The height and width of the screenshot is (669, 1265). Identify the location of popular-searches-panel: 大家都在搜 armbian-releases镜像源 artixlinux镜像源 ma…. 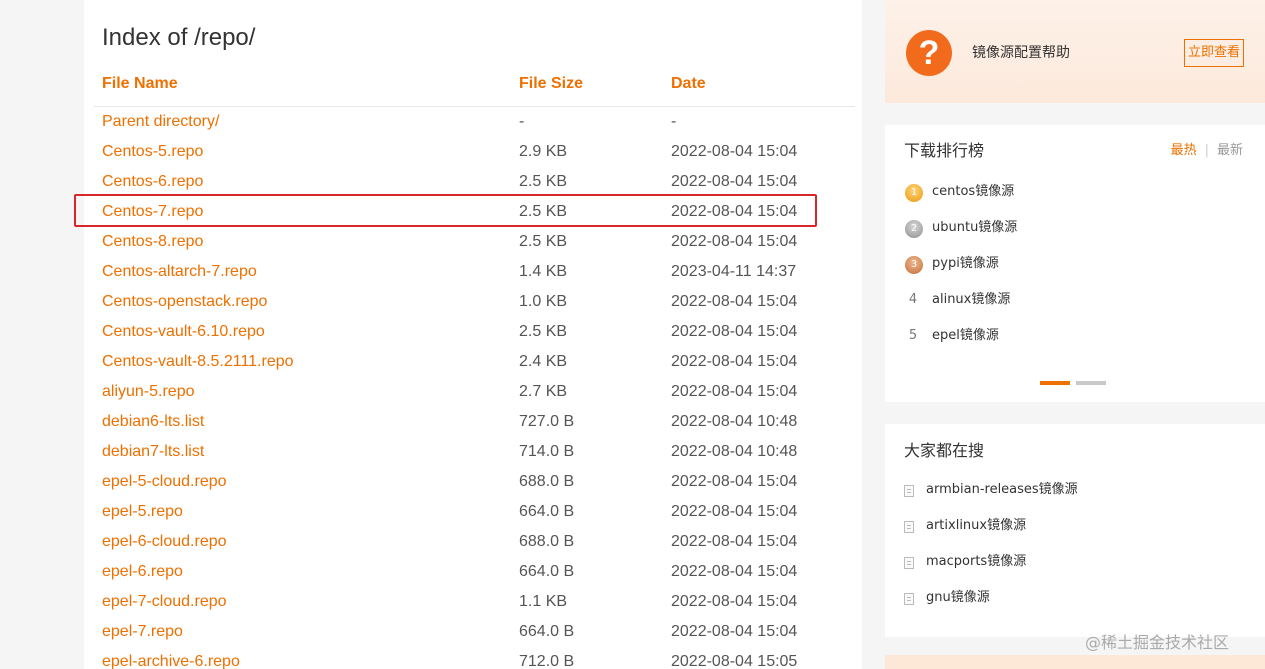
(1075, 530).